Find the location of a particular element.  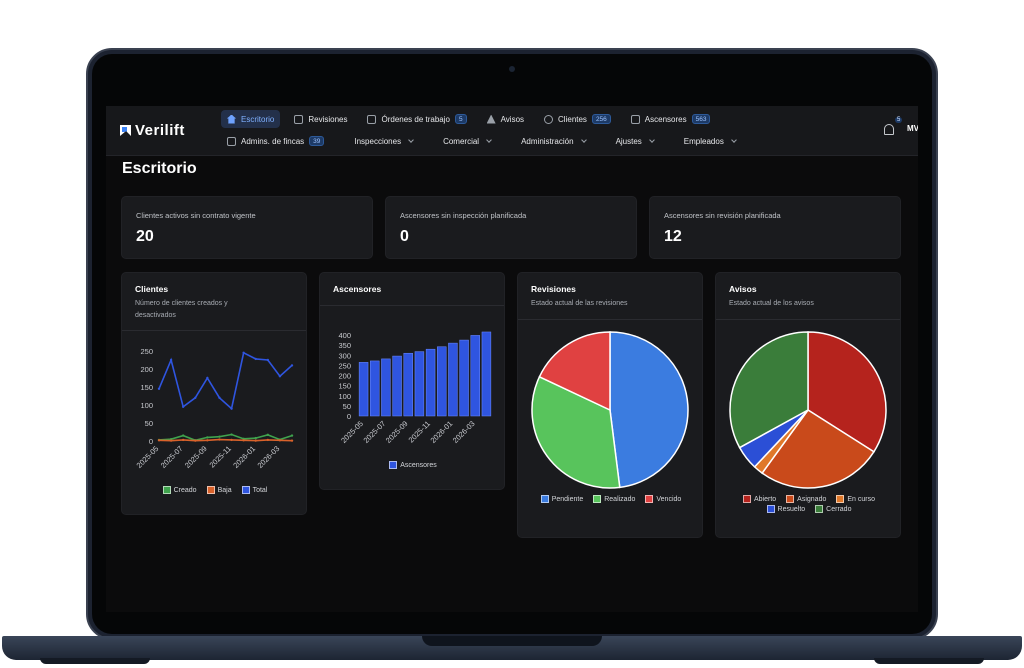

legend-label: Ascensores is located at coordinates (418, 465).